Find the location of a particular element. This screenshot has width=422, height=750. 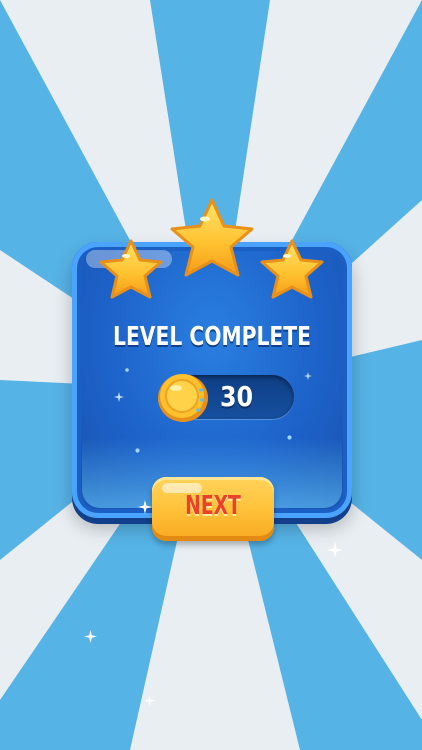

reward-amount: 30 is located at coordinates (237, 396).